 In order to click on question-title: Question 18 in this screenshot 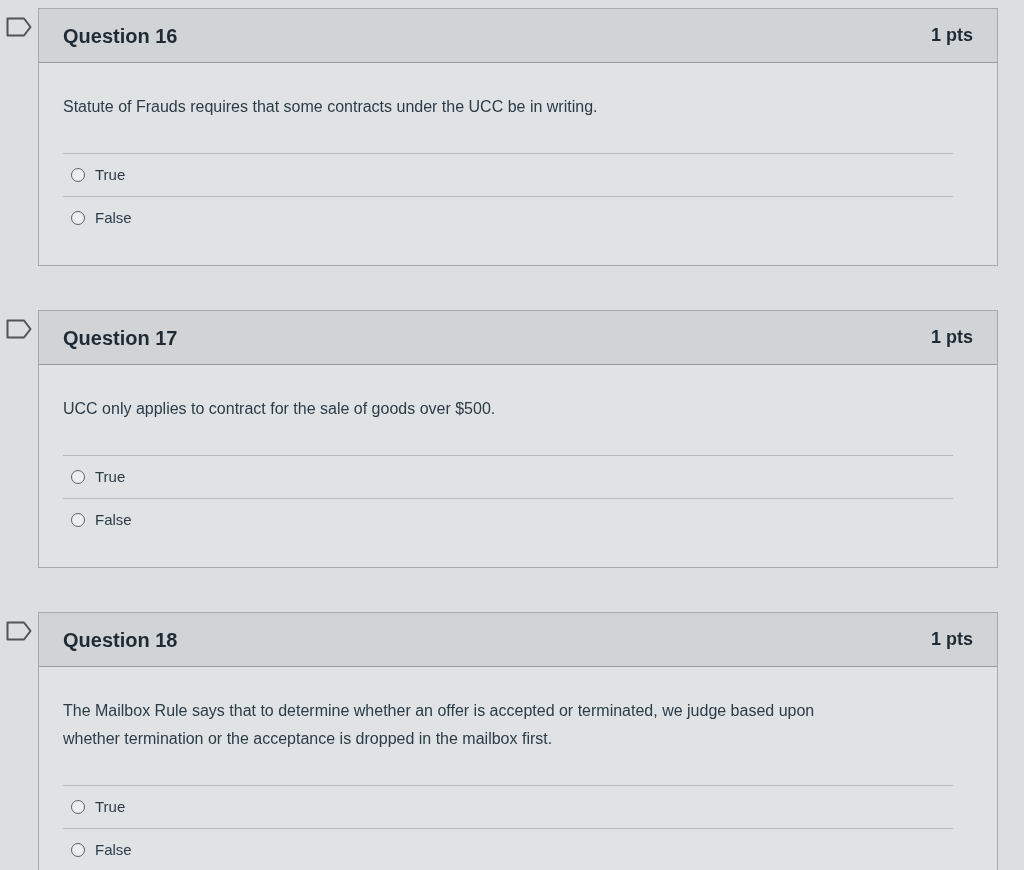, I will do `click(120, 640)`.